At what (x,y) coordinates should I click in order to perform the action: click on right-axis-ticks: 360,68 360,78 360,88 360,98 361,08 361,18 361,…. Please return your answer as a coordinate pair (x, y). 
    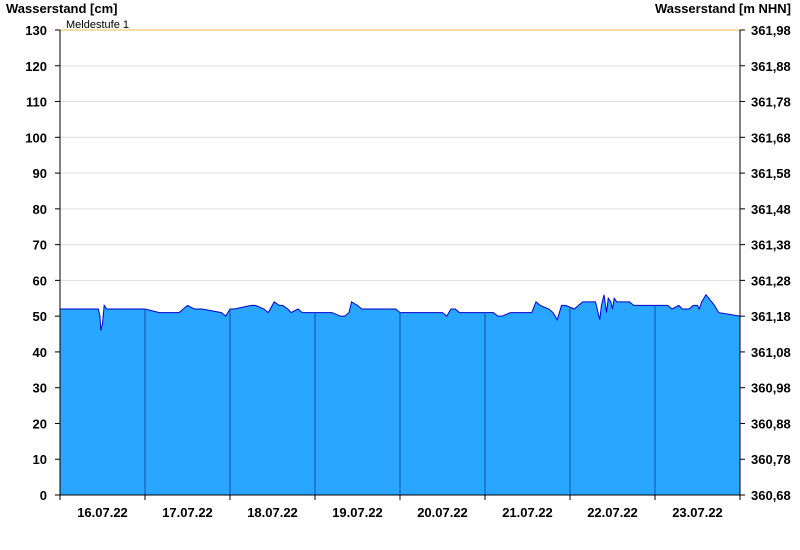
    Looking at the image, I should click on (765, 263).